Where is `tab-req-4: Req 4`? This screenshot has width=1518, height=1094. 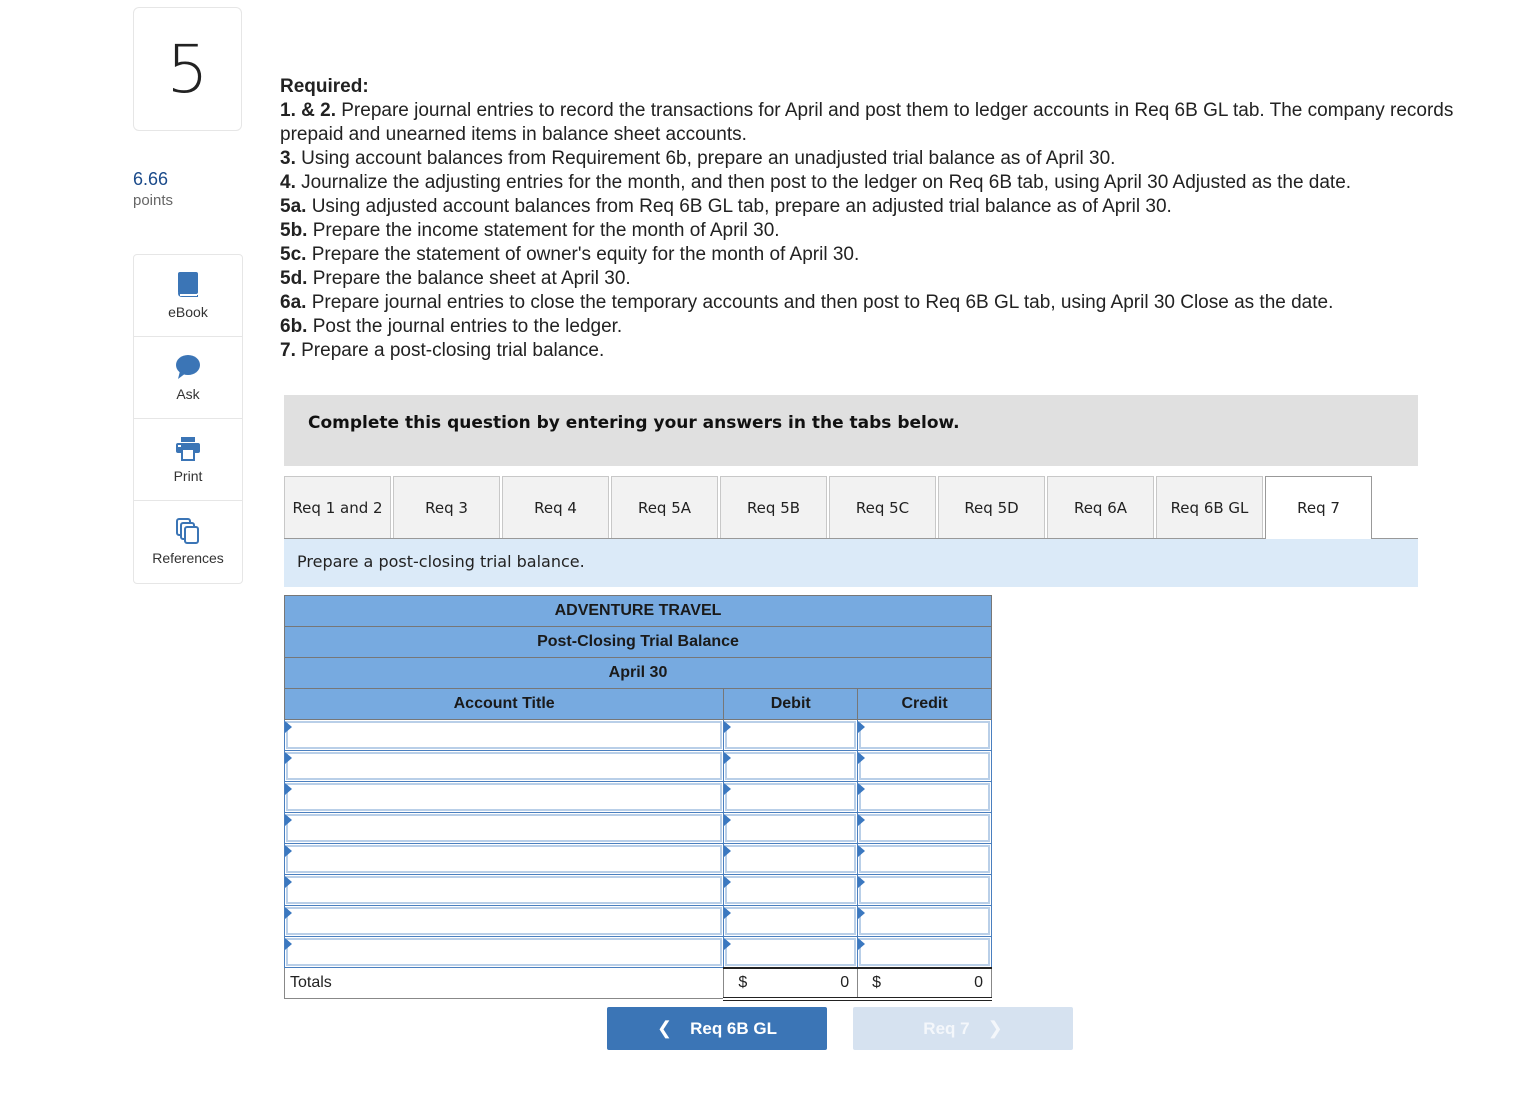 tab-req-4: Req 4 is located at coordinates (555, 507).